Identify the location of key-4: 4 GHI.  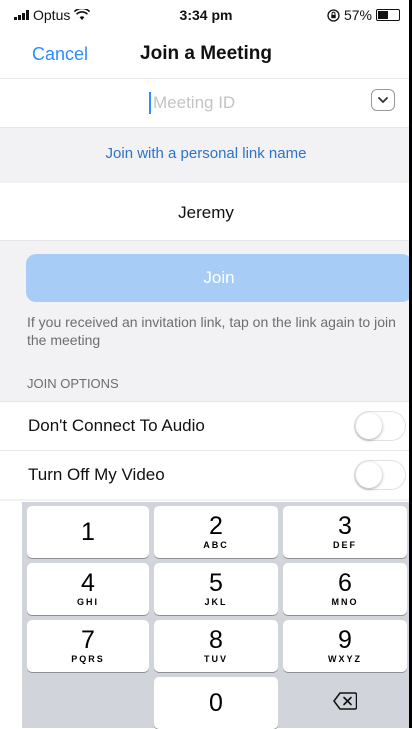
(88, 589).